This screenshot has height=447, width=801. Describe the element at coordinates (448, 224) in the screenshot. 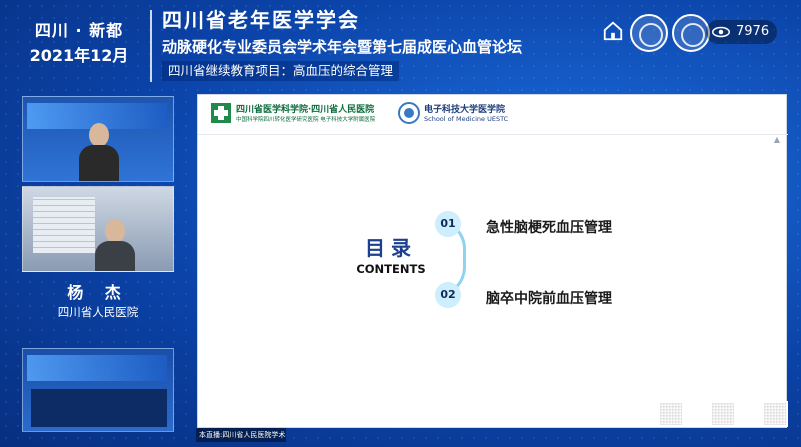

I see `toc-number-1: 01` at that location.